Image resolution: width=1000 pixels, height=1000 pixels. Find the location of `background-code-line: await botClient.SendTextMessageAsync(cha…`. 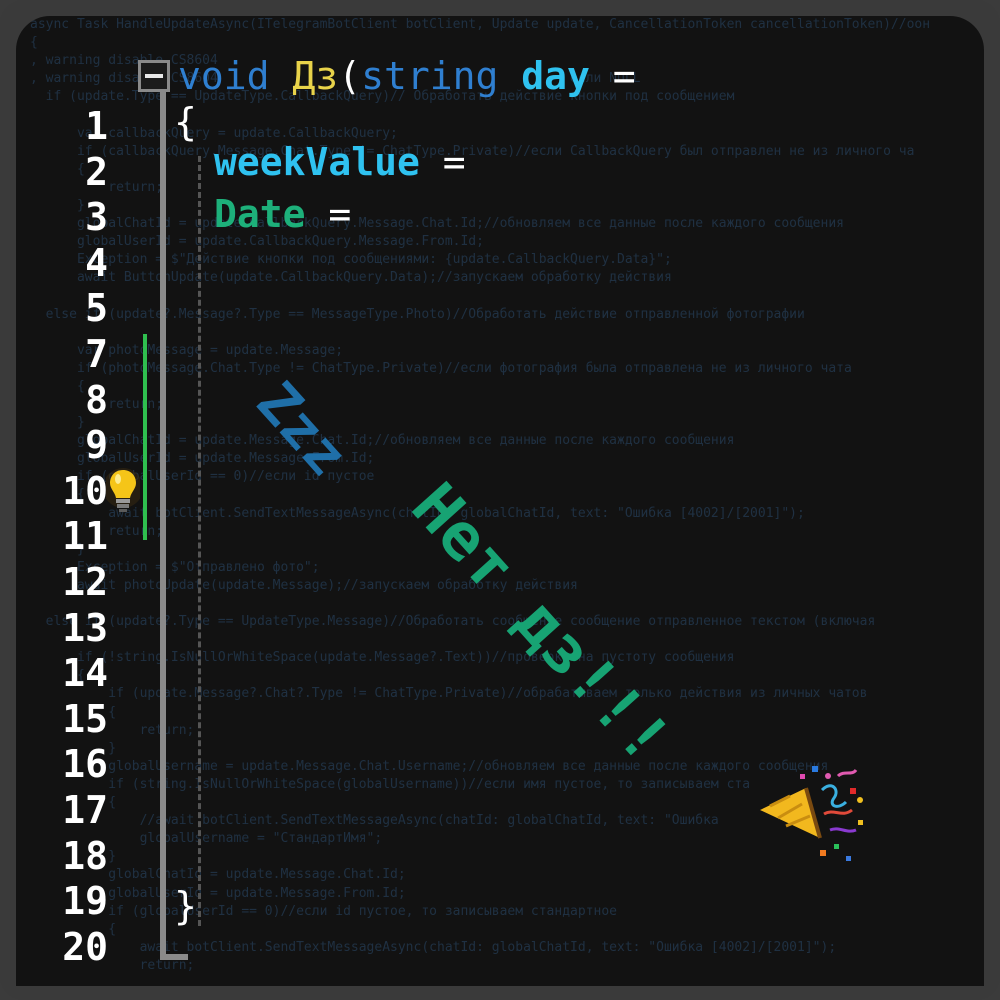

background-code-line: await botClient.SendTextMessageAsync(cha… is located at coordinates (417, 513).